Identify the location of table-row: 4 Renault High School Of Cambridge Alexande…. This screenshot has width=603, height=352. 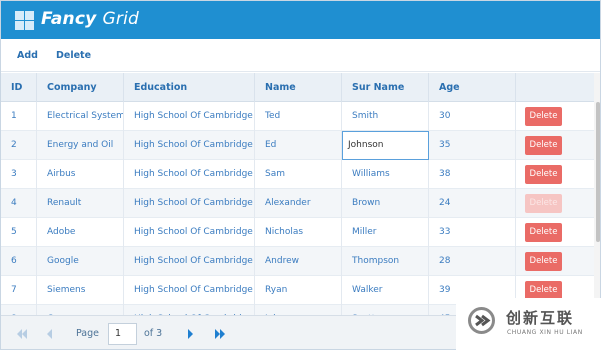
(300, 203).